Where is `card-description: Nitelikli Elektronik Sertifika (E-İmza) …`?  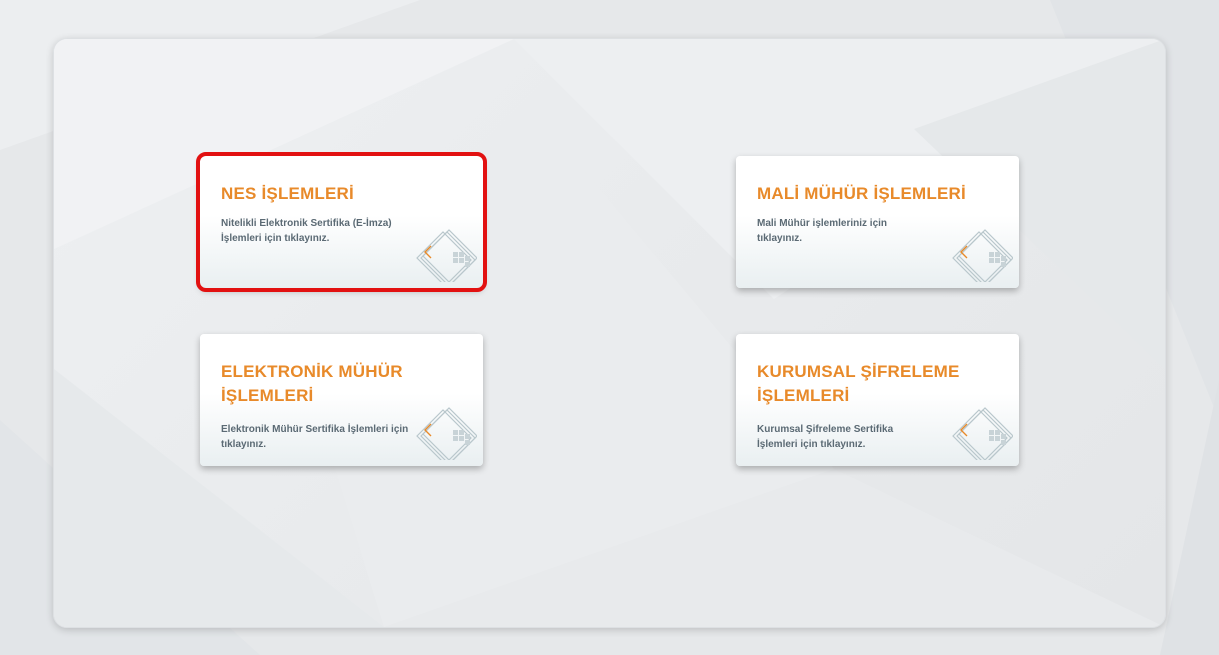
card-description: Nitelikli Elektronik Sertifika (E-İmza) … is located at coordinates (306, 231).